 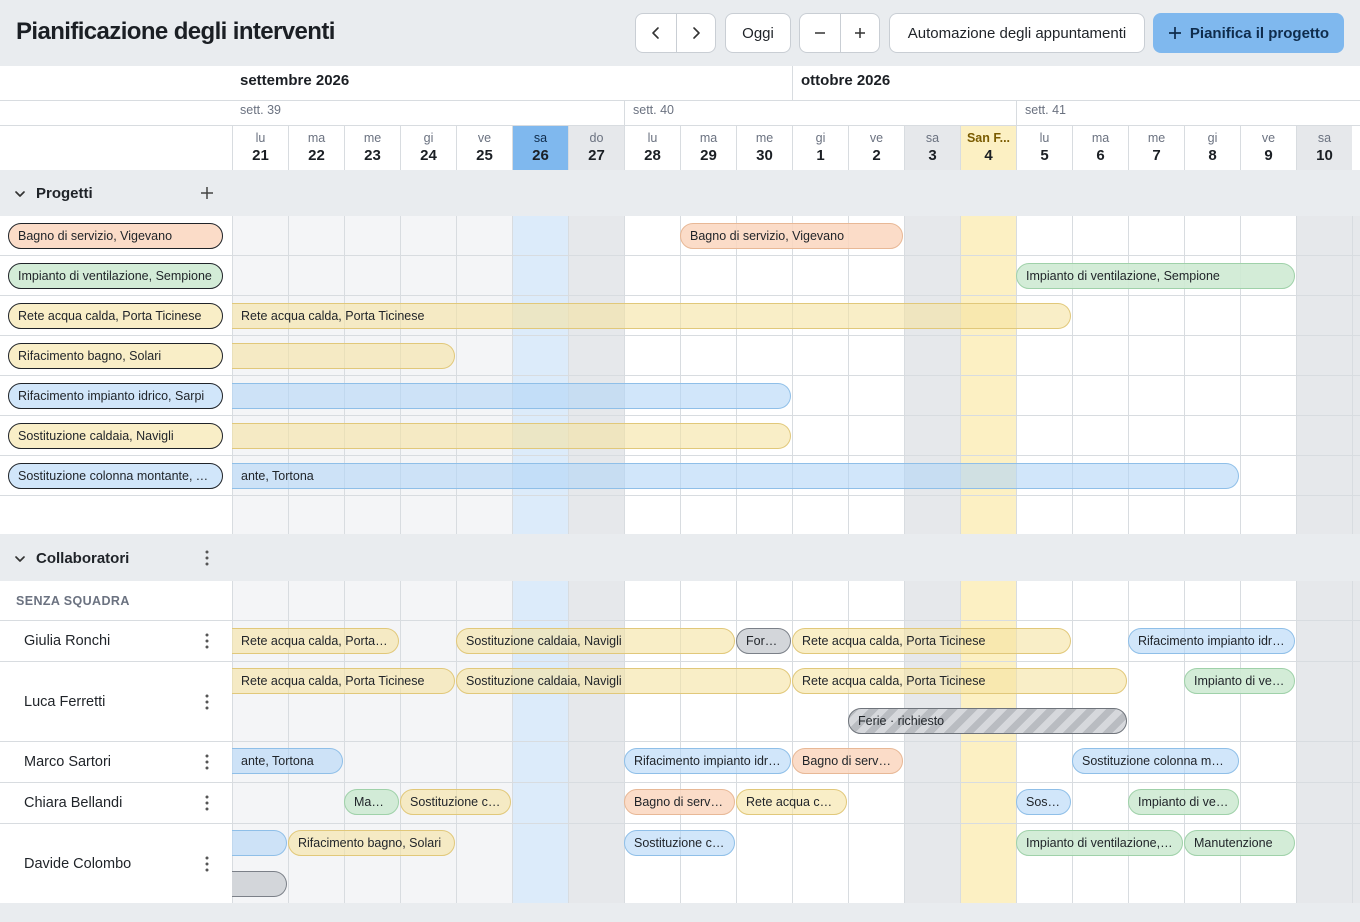 What do you see at coordinates (859, 33) in the screenshot?
I see `zoom-in-button` at bounding box center [859, 33].